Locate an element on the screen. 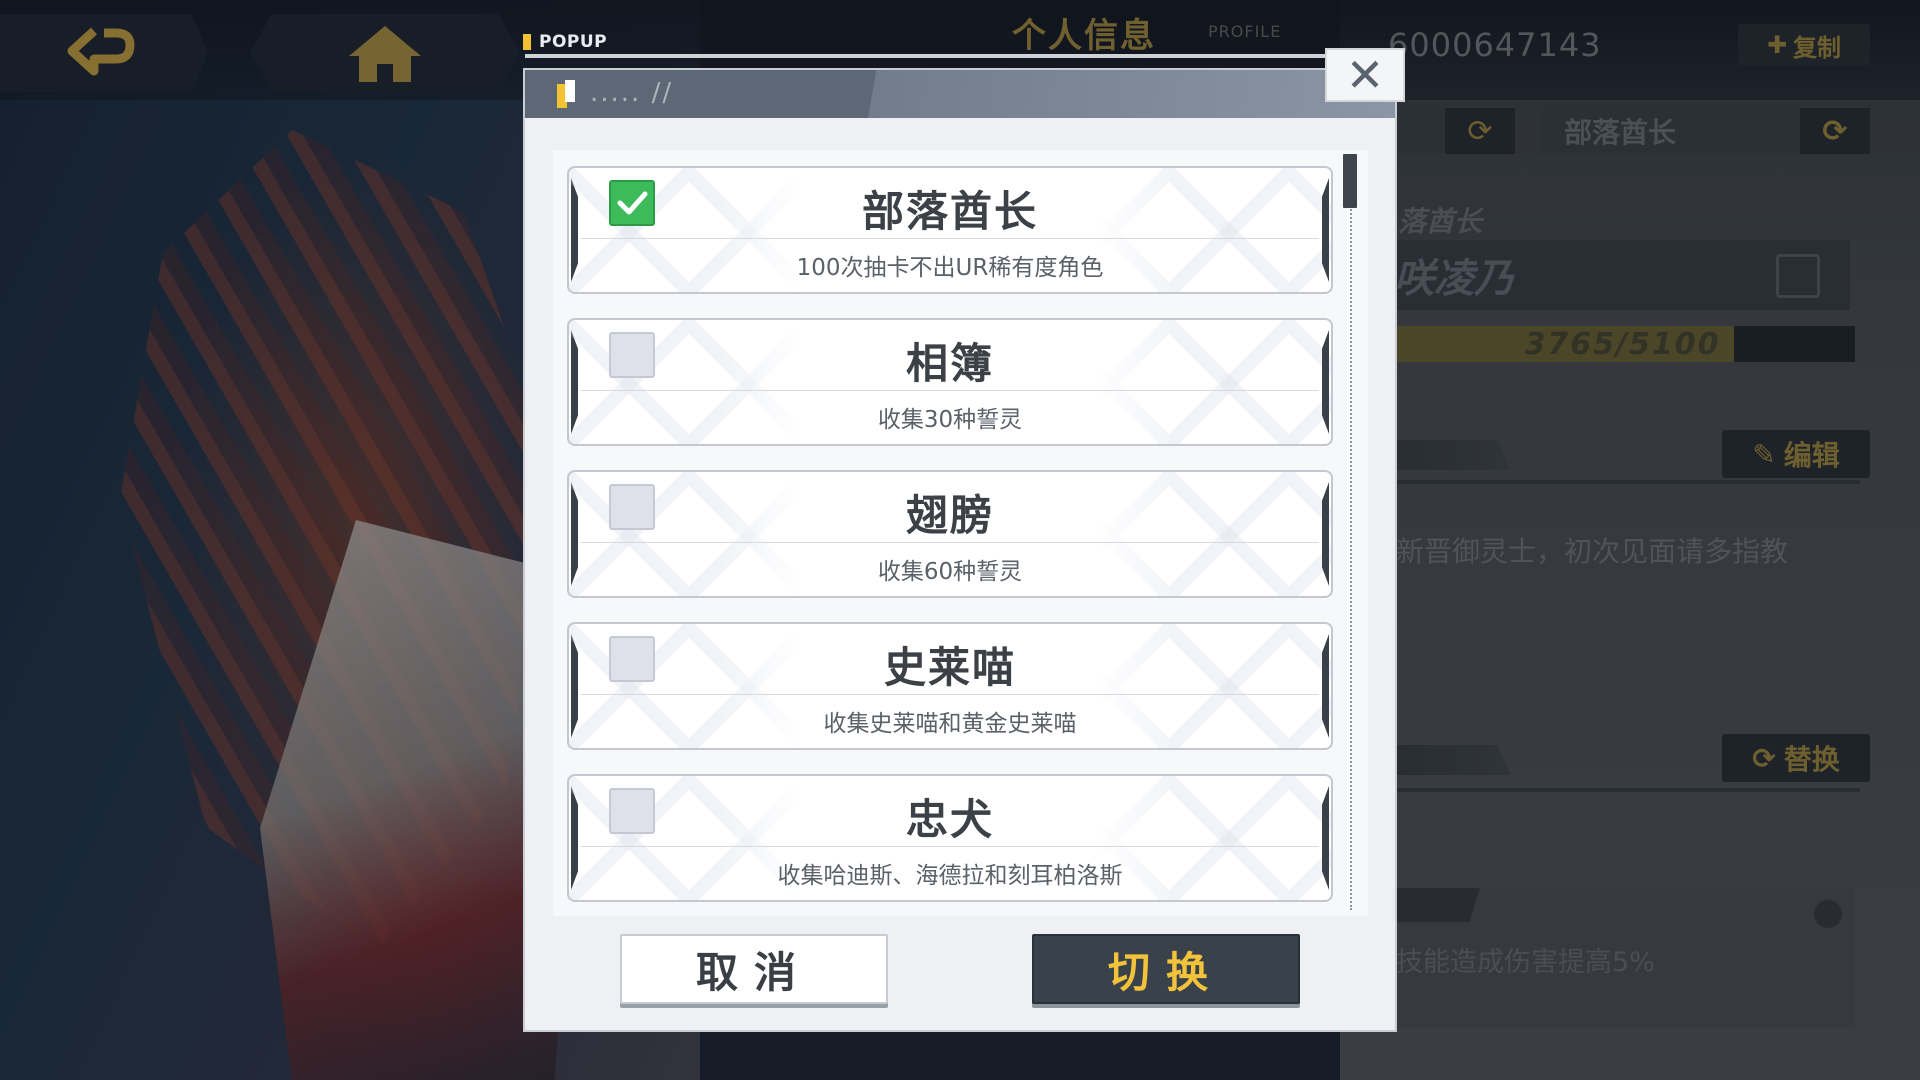 The image size is (1920, 1080). item-title: 忠犬 is located at coordinates (949, 819).